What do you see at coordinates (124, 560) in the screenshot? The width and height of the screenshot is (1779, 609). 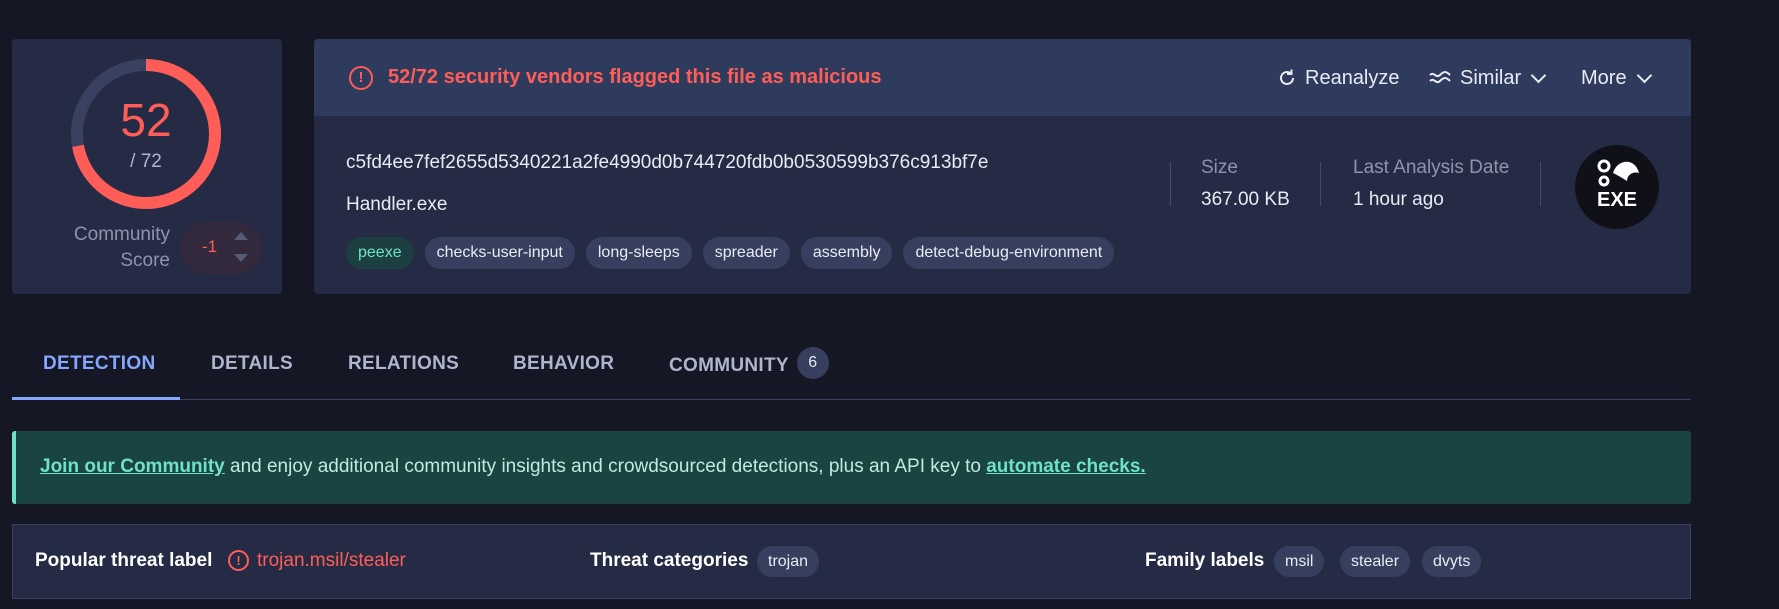 I see `popular-threat-label: Popular threat label` at bounding box center [124, 560].